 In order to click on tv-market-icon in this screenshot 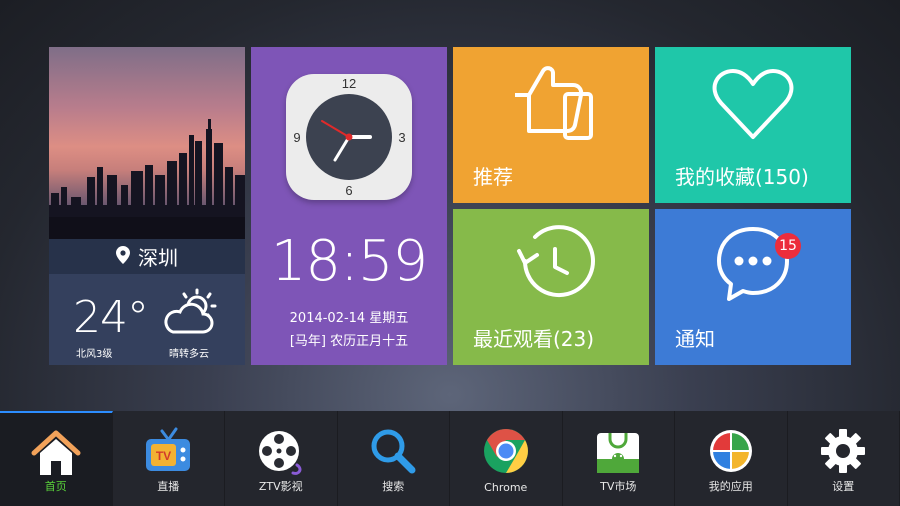, I will do `click(618, 451)`.